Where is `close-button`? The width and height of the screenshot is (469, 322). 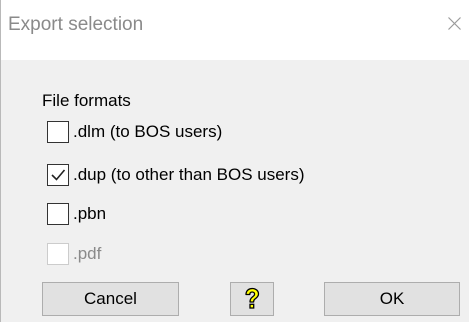 close-button is located at coordinates (454, 24).